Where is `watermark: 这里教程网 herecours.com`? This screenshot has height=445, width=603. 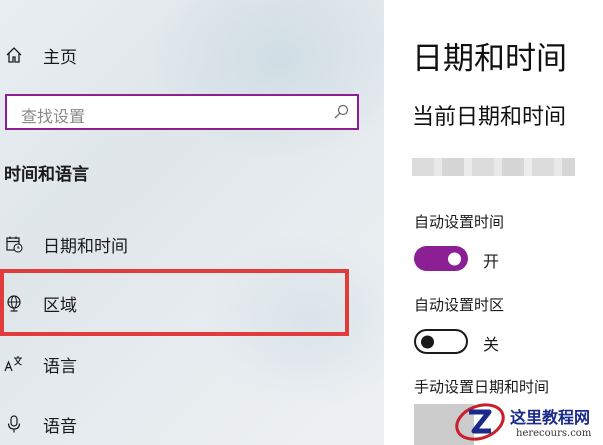
watermark: 这里教程网 herecours.com is located at coordinates (527, 422).